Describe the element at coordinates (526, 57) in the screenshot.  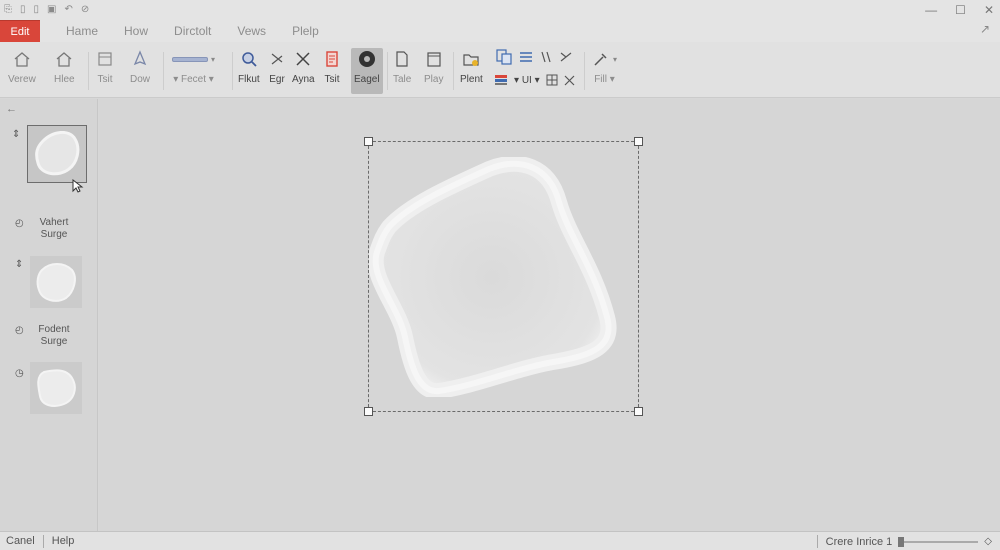
I see `list-icon` at that location.